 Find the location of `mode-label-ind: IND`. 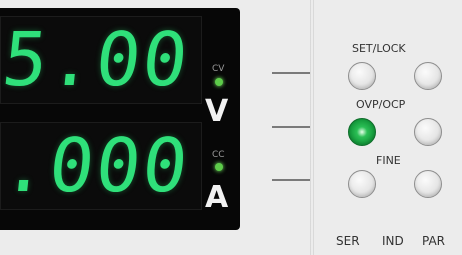

mode-label-ind: IND is located at coordinates (393, 241).